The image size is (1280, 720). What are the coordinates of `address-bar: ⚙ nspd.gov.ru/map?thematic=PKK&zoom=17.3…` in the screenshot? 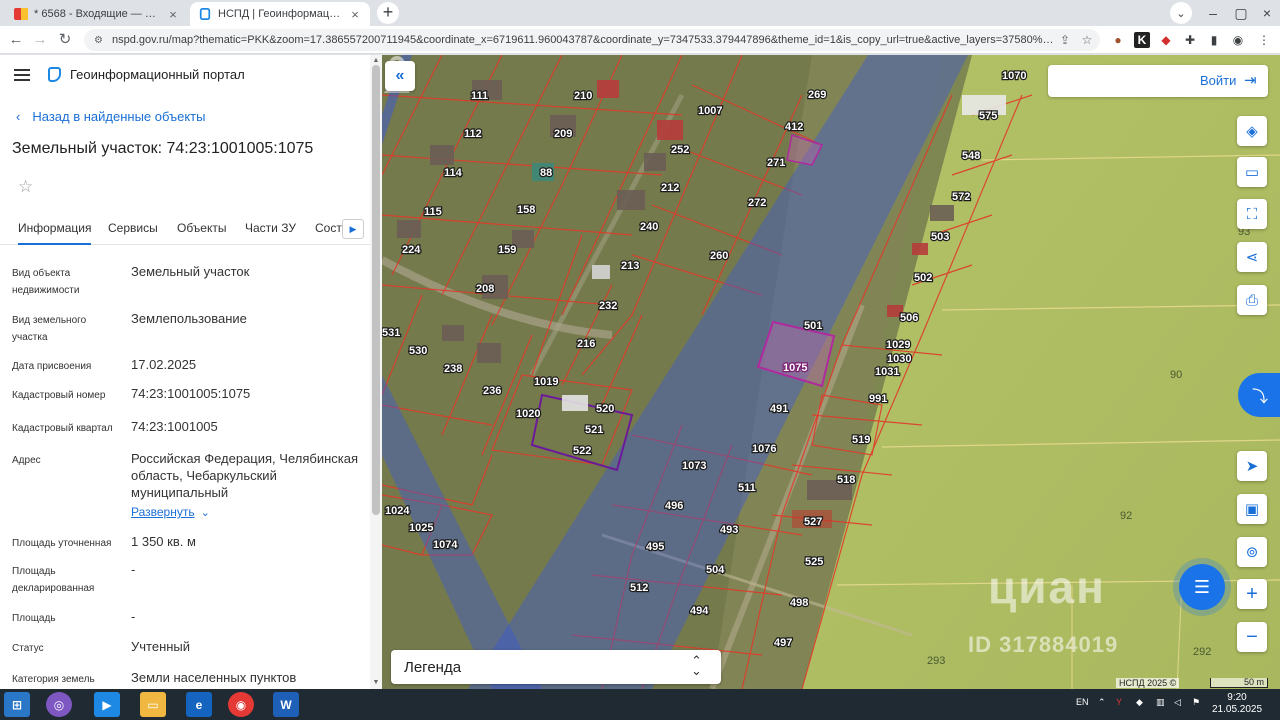 It's located at (592, 40).